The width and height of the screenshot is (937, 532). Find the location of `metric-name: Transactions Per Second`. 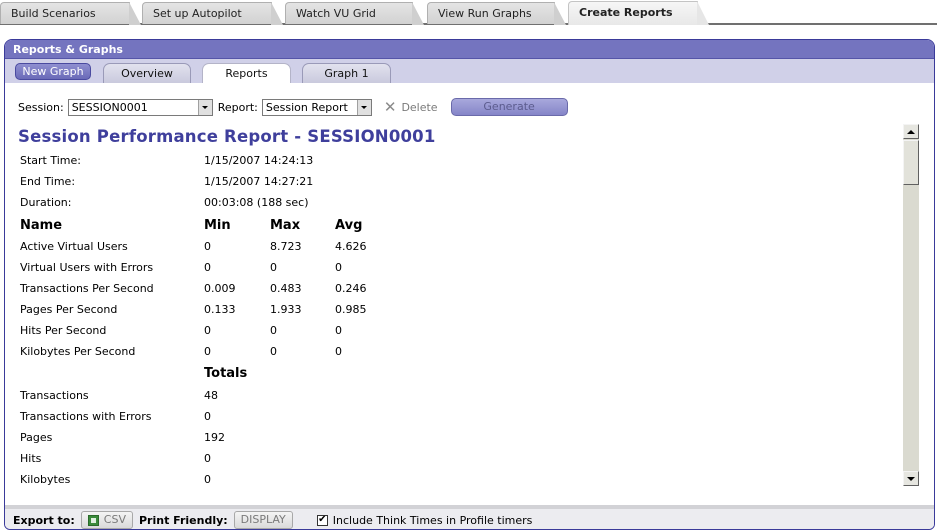

metric-name: Transactions Per Second is located at coordinates (87, 288).